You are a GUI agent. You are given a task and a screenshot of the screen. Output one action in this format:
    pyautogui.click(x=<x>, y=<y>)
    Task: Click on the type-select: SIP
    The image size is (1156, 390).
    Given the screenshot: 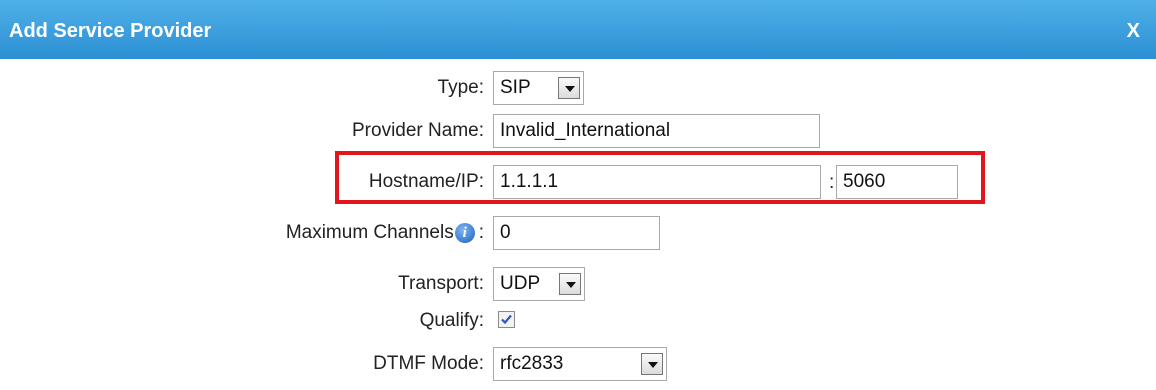 What is the action you would take?
    pyautogui.click(x=538, y=88)
    